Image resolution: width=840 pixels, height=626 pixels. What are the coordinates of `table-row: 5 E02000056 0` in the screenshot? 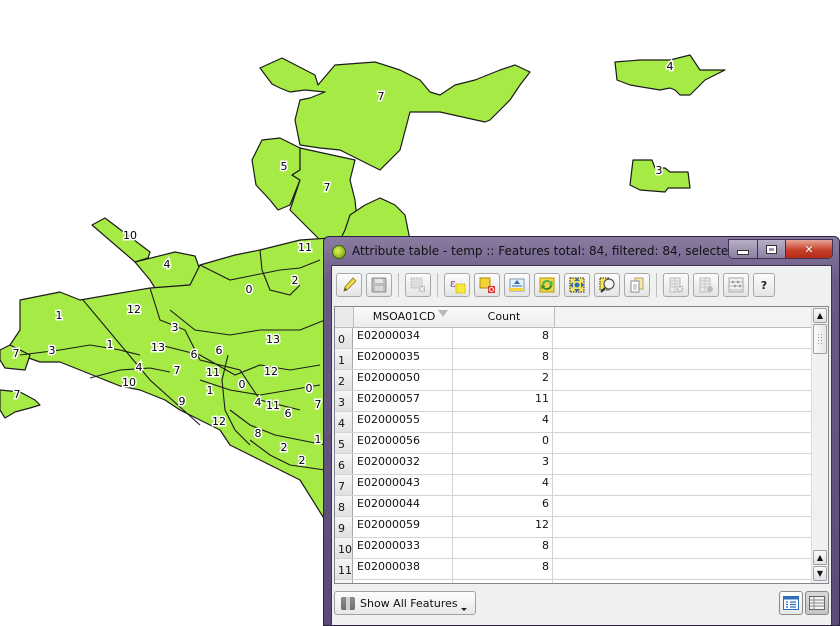 It's located at (573, 443).